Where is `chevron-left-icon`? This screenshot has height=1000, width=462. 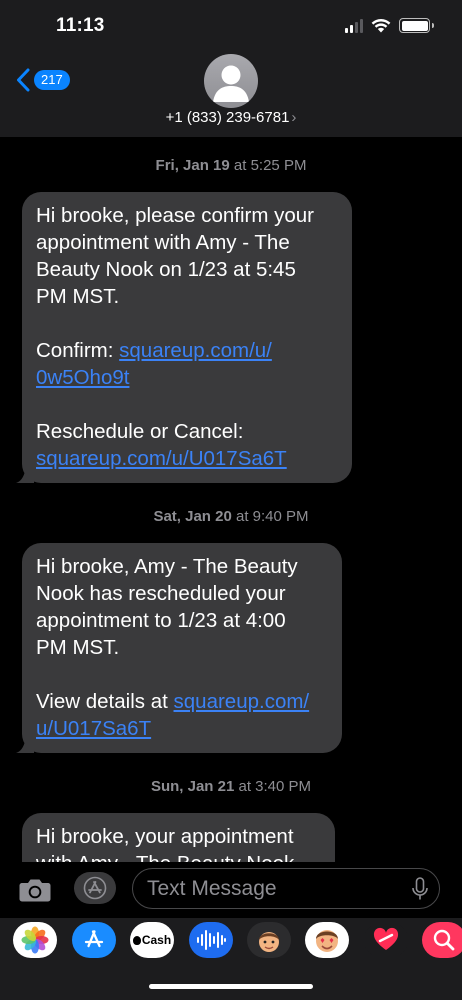
chevron-left-icon is located at coordinates (23, 80).